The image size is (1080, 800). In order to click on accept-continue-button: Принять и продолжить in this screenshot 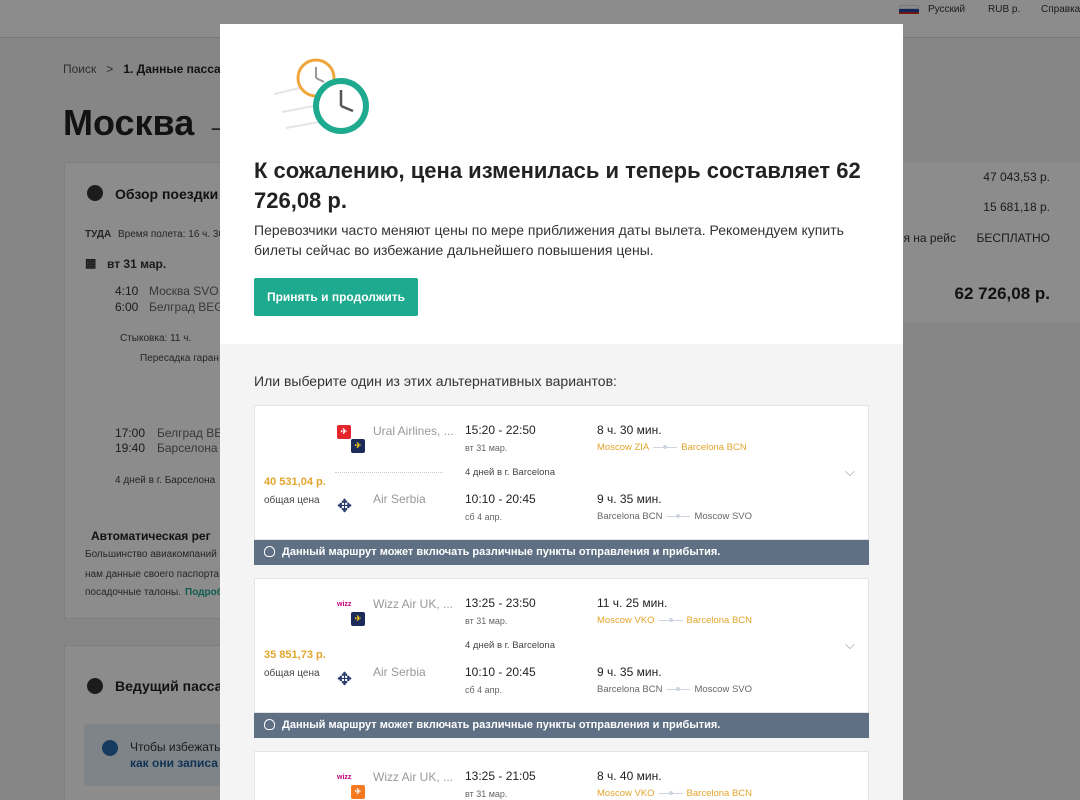, I will do `click(336, 297)`.